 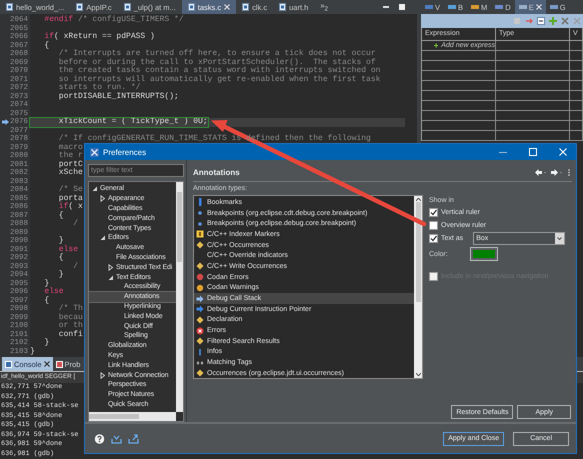 What do you see at coordinates (99, 439) in the screenshot?
I see `help-icon` at bounding box center [99, 439].